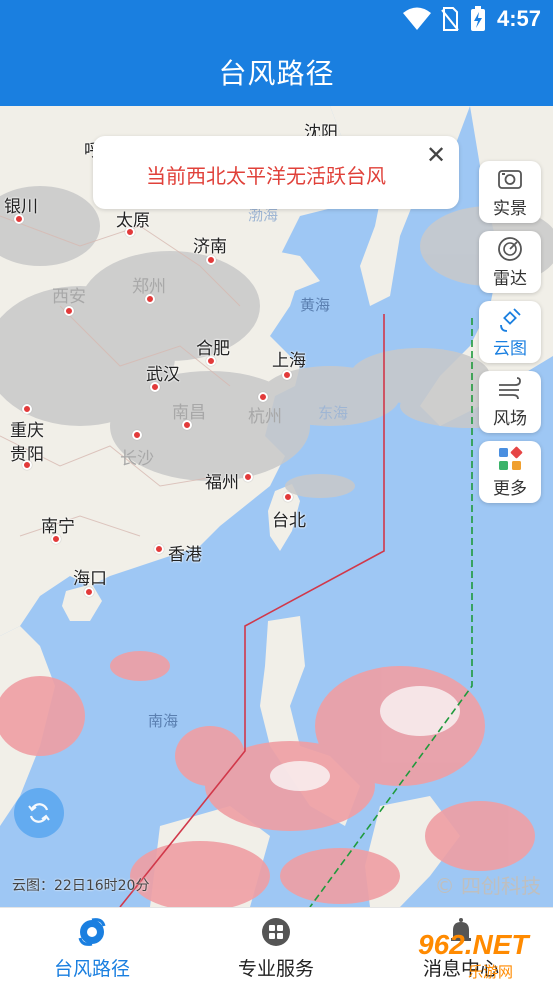  I want to click on notice-message: 当前西北太平洋无活跃台风, so click(266, 176).